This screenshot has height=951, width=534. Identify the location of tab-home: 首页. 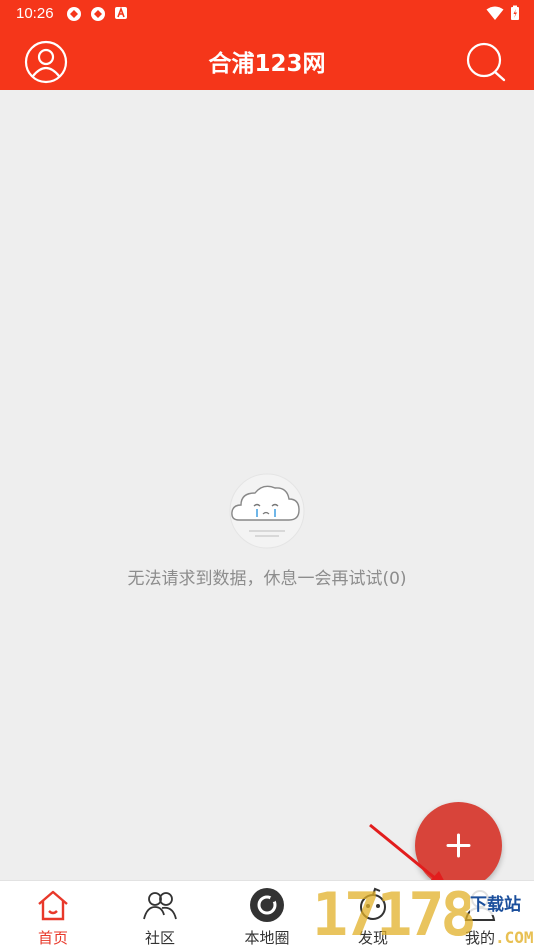
(53, 916).